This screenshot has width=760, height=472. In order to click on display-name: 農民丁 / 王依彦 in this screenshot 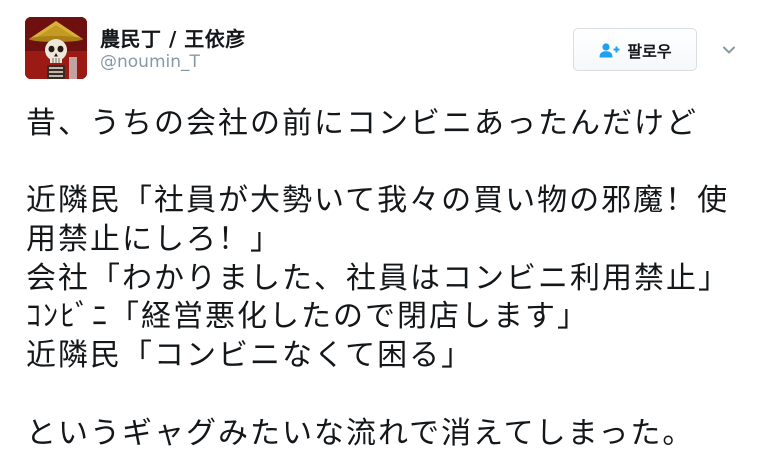, I will do `click(173, 37)`.